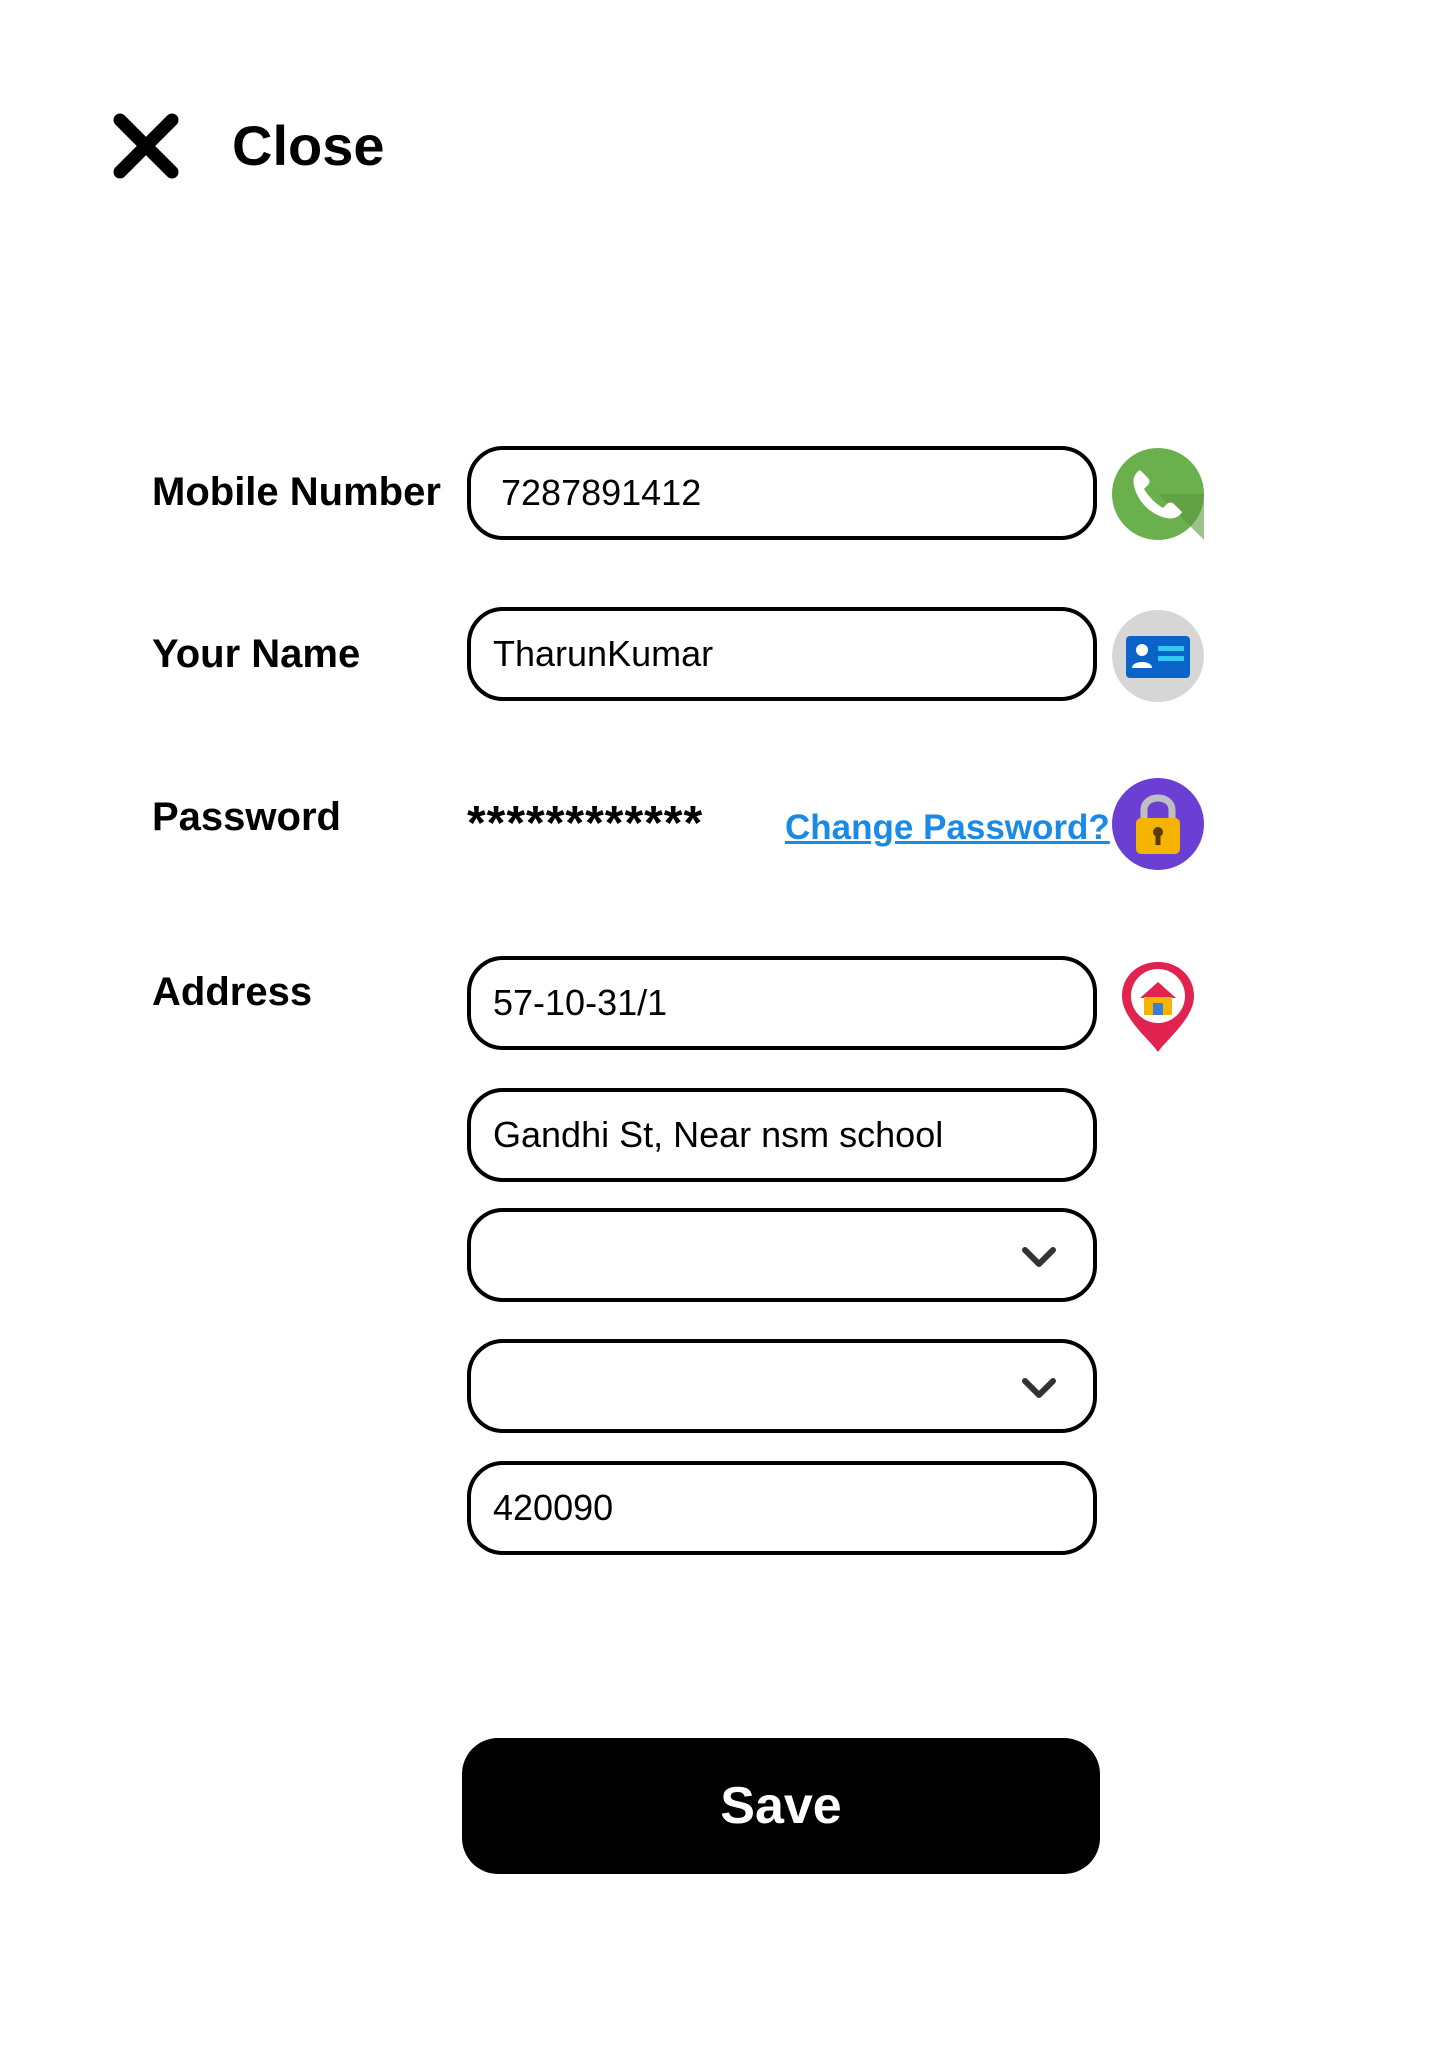 The height and width of the screenshot is (2056, 1440). I want to click on your-name-label: Your Name, so click(256, 654).